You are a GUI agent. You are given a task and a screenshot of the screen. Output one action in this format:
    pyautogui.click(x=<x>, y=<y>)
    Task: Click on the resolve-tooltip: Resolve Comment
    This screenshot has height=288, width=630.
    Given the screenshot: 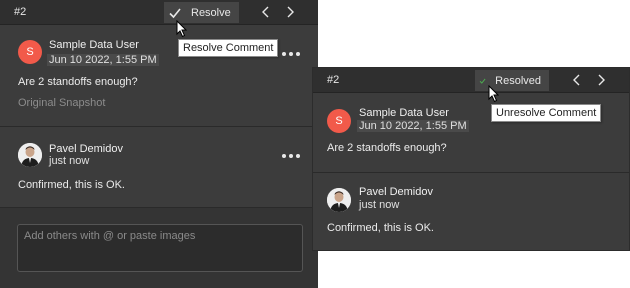 What is the action you would take?
    pyautogui.click(x=228, y=48)
    